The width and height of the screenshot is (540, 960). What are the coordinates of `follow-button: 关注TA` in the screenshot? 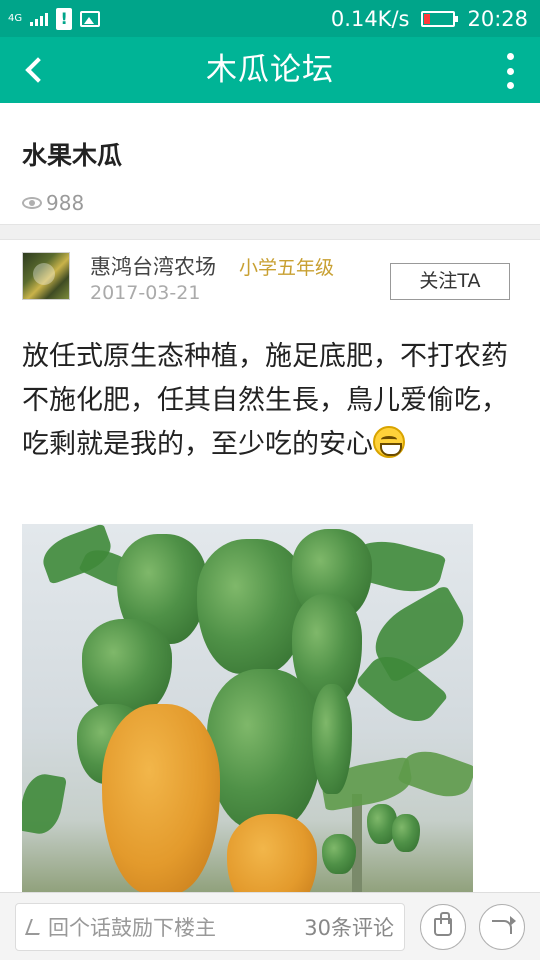 It's located at (450, 281).